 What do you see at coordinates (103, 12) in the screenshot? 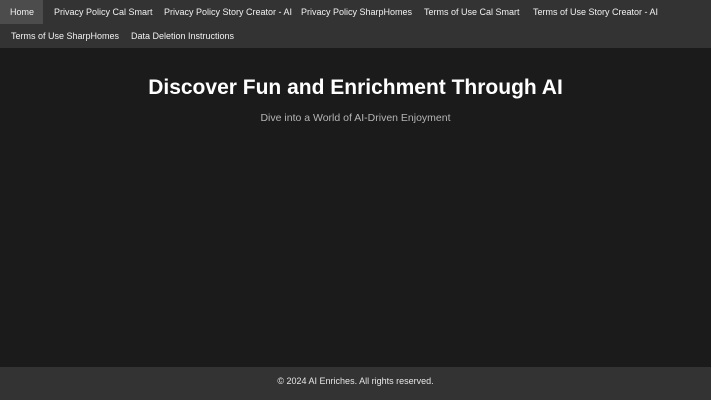
I see `nav-item-privacy-policy-cal-smart: Privacy Policy Cal Smart` at bounding box center [103, 12].